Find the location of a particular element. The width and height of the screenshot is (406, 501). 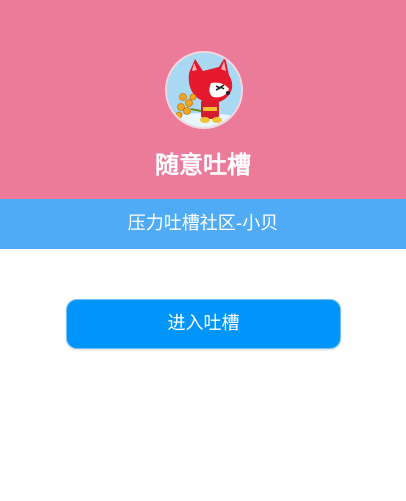

cartoon-fox-avatar-icon is located at coordinates (204, 90).